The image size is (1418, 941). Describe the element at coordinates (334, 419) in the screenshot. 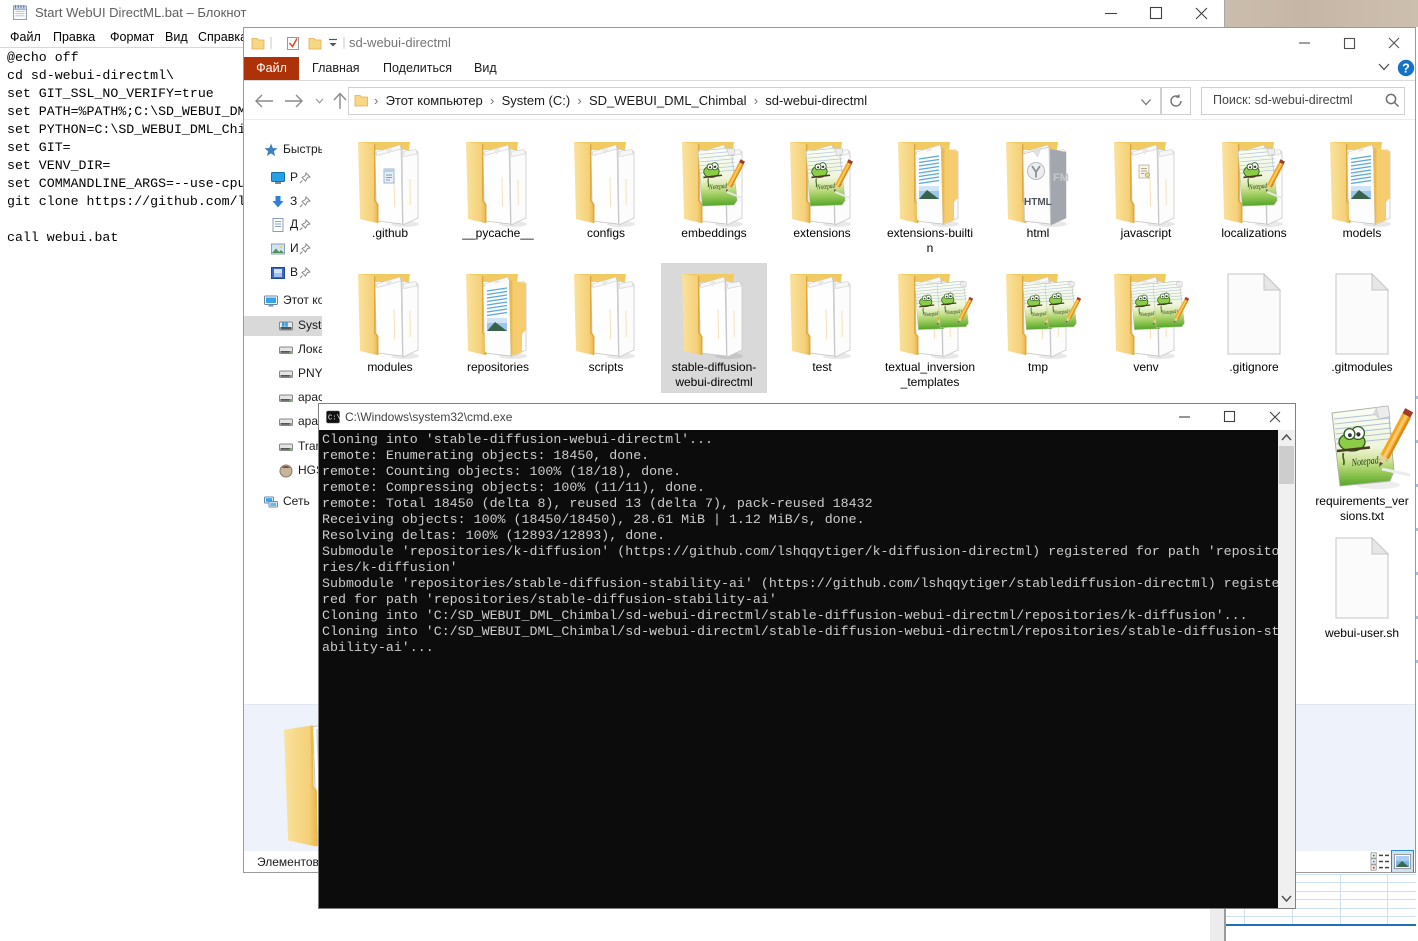

I see `svg-text: C:\` at that location.